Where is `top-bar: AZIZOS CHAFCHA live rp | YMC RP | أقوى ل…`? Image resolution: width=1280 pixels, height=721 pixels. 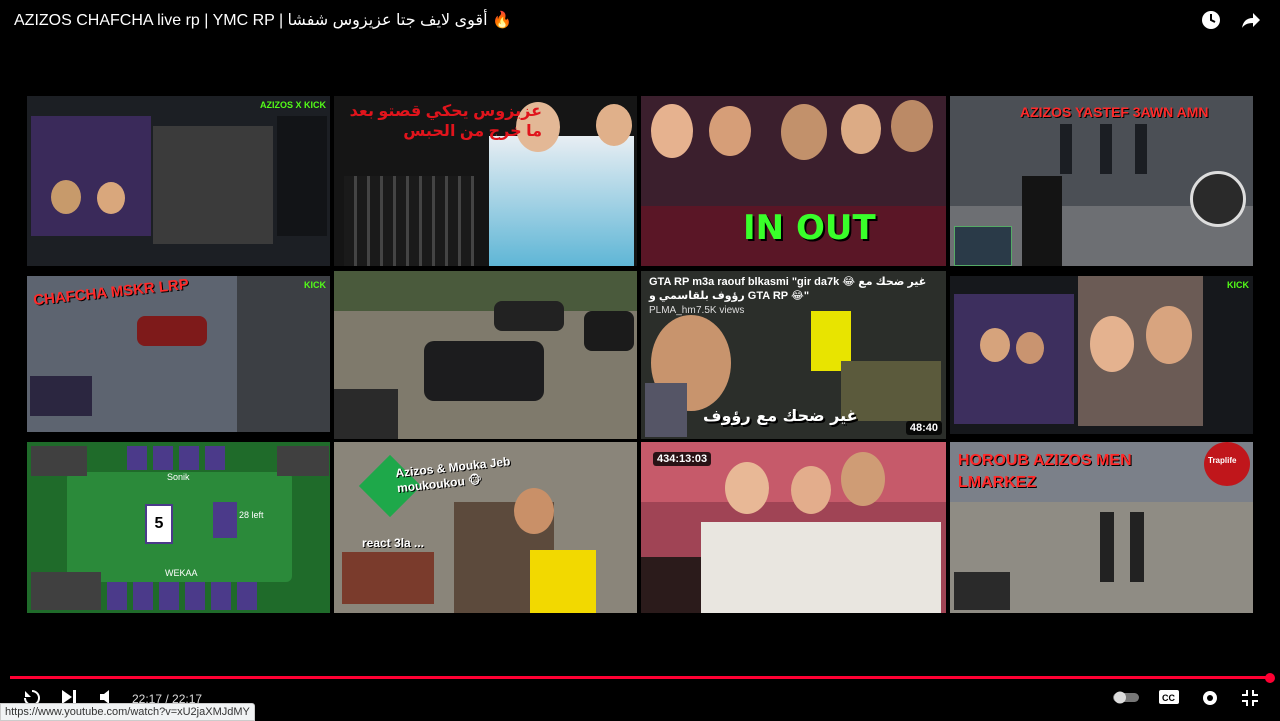 top-bar: AZIZOS CHAFCHA live rp | YMC RP | أقوى ل… is located at coordinates (640, 25).